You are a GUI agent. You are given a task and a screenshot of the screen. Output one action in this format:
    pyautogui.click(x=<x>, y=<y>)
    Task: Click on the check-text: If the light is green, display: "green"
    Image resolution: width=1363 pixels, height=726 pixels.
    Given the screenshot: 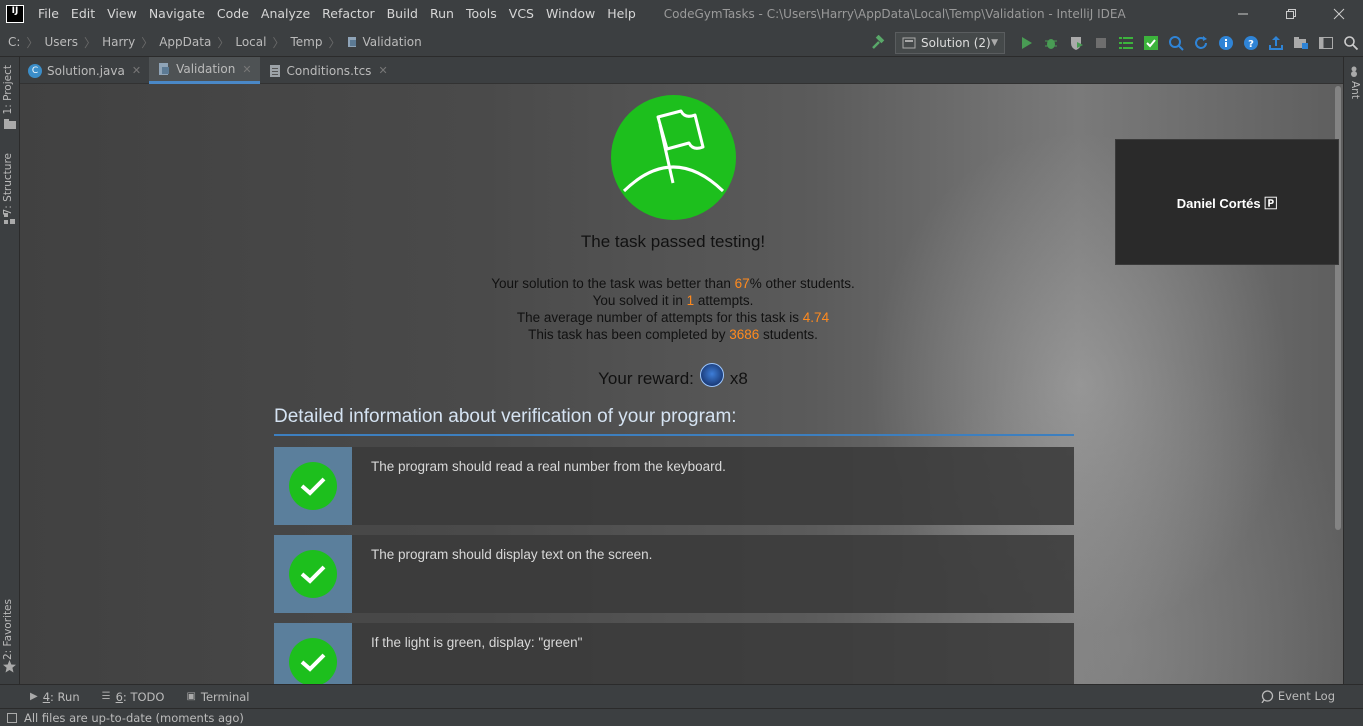 What is the action you would take?
    pyautogui.click(x=477, y=642)
    